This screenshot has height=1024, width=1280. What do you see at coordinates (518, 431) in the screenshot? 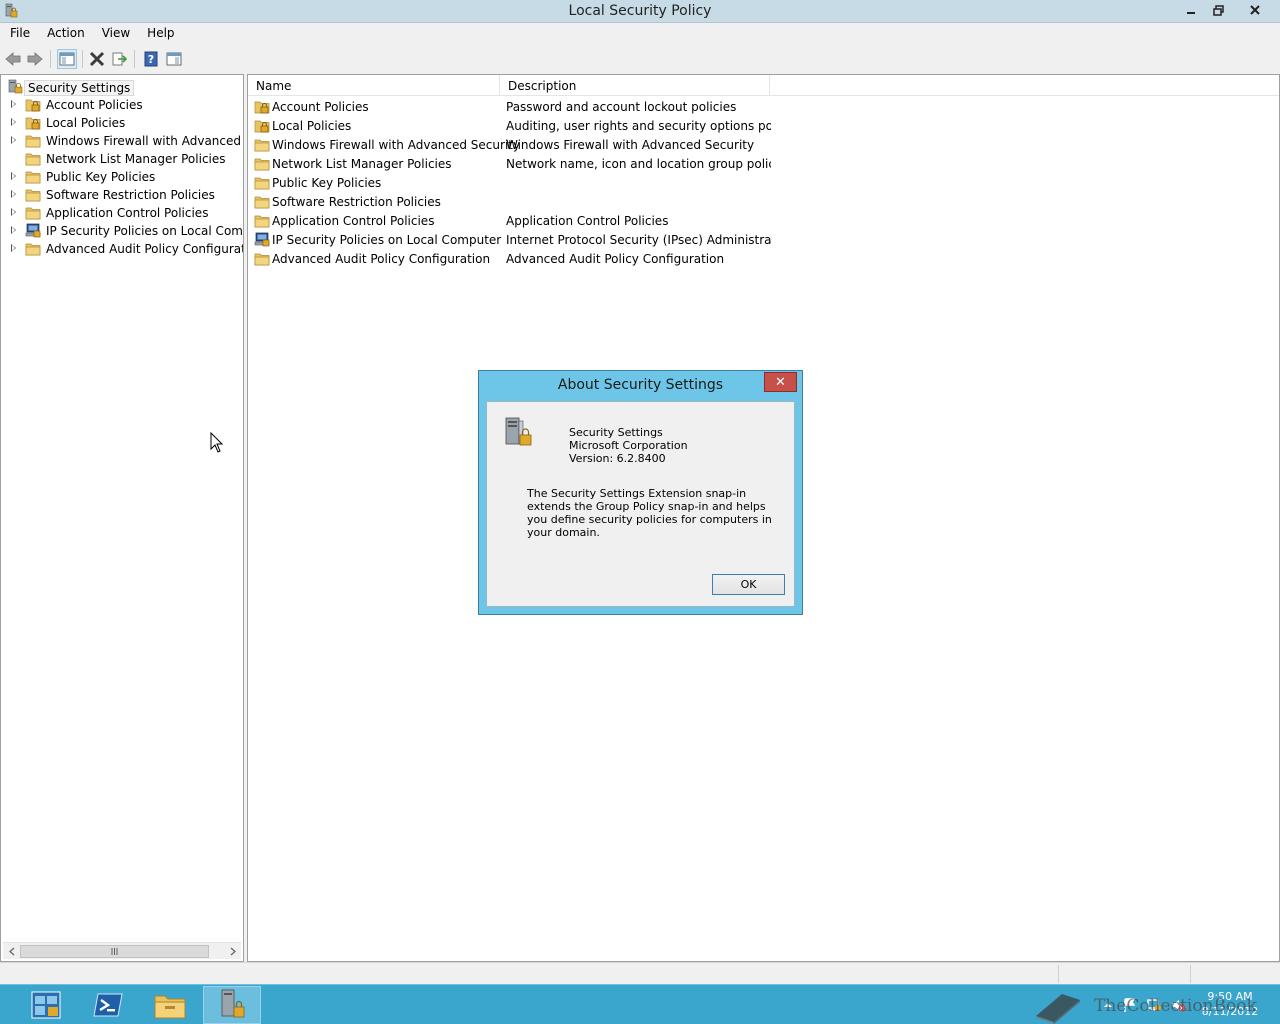
I see `security-settings-icon` at bounding box center [518, 431].